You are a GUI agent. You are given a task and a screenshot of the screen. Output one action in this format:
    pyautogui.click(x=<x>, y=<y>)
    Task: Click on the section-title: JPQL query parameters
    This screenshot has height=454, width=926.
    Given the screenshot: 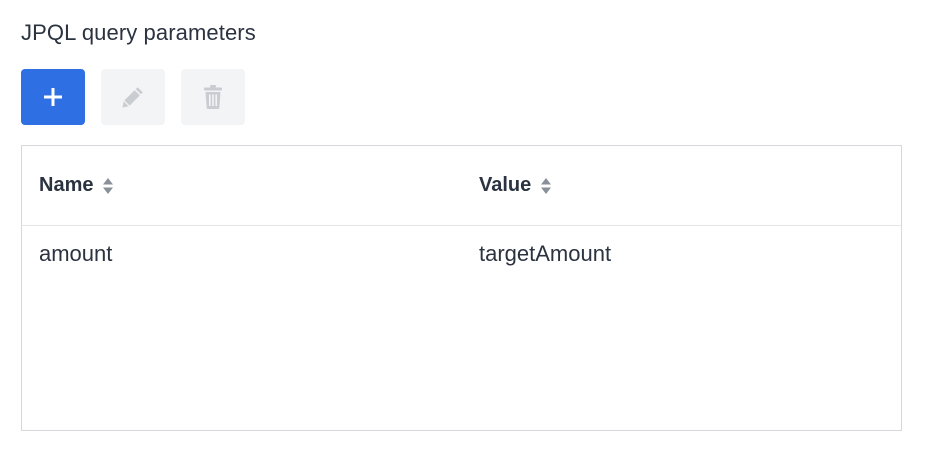 What is the action you would take?
    pyautogui.click(x=138, y=32)
    